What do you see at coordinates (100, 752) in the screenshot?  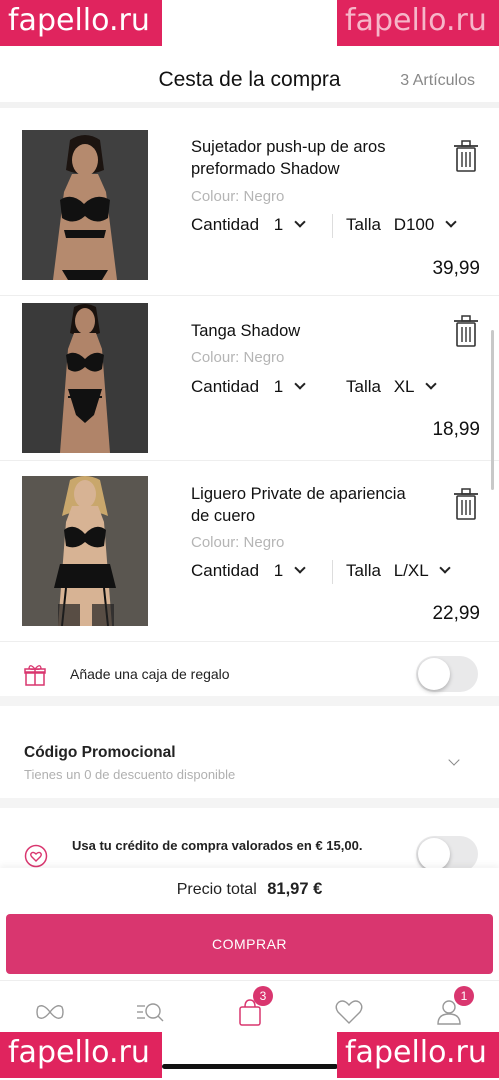 I see `promo-code-title: Código Promocional` at bounding box center [100, 752].